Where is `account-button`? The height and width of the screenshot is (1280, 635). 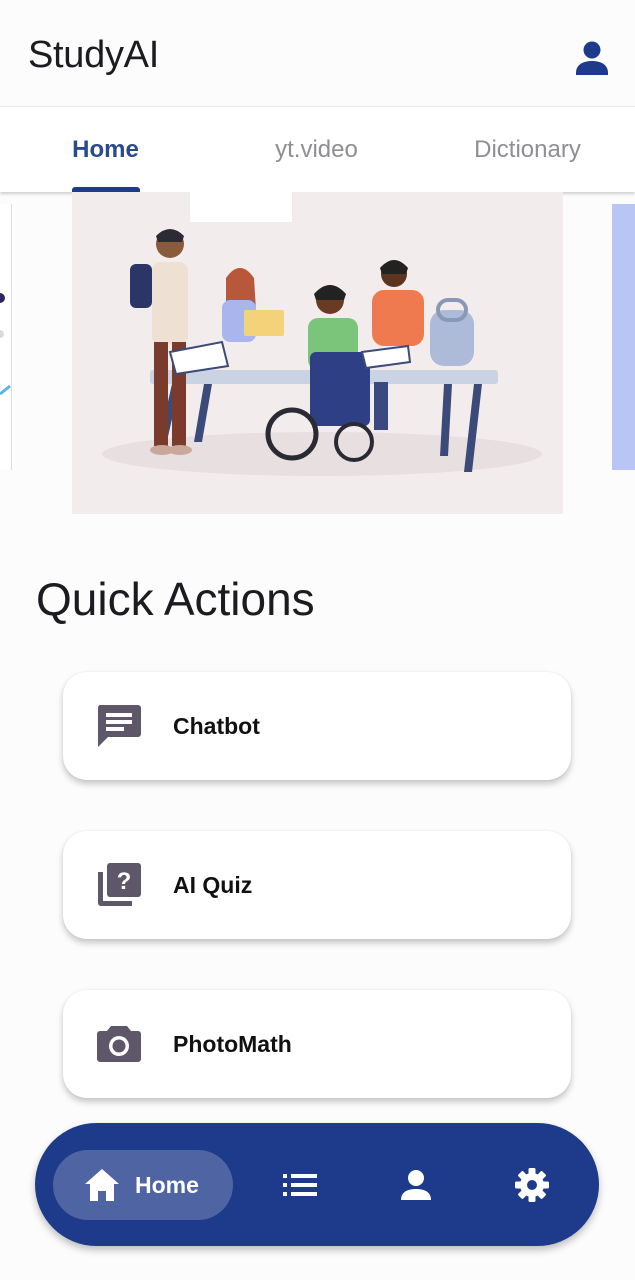 account-button is located at coordinates (592, 58).